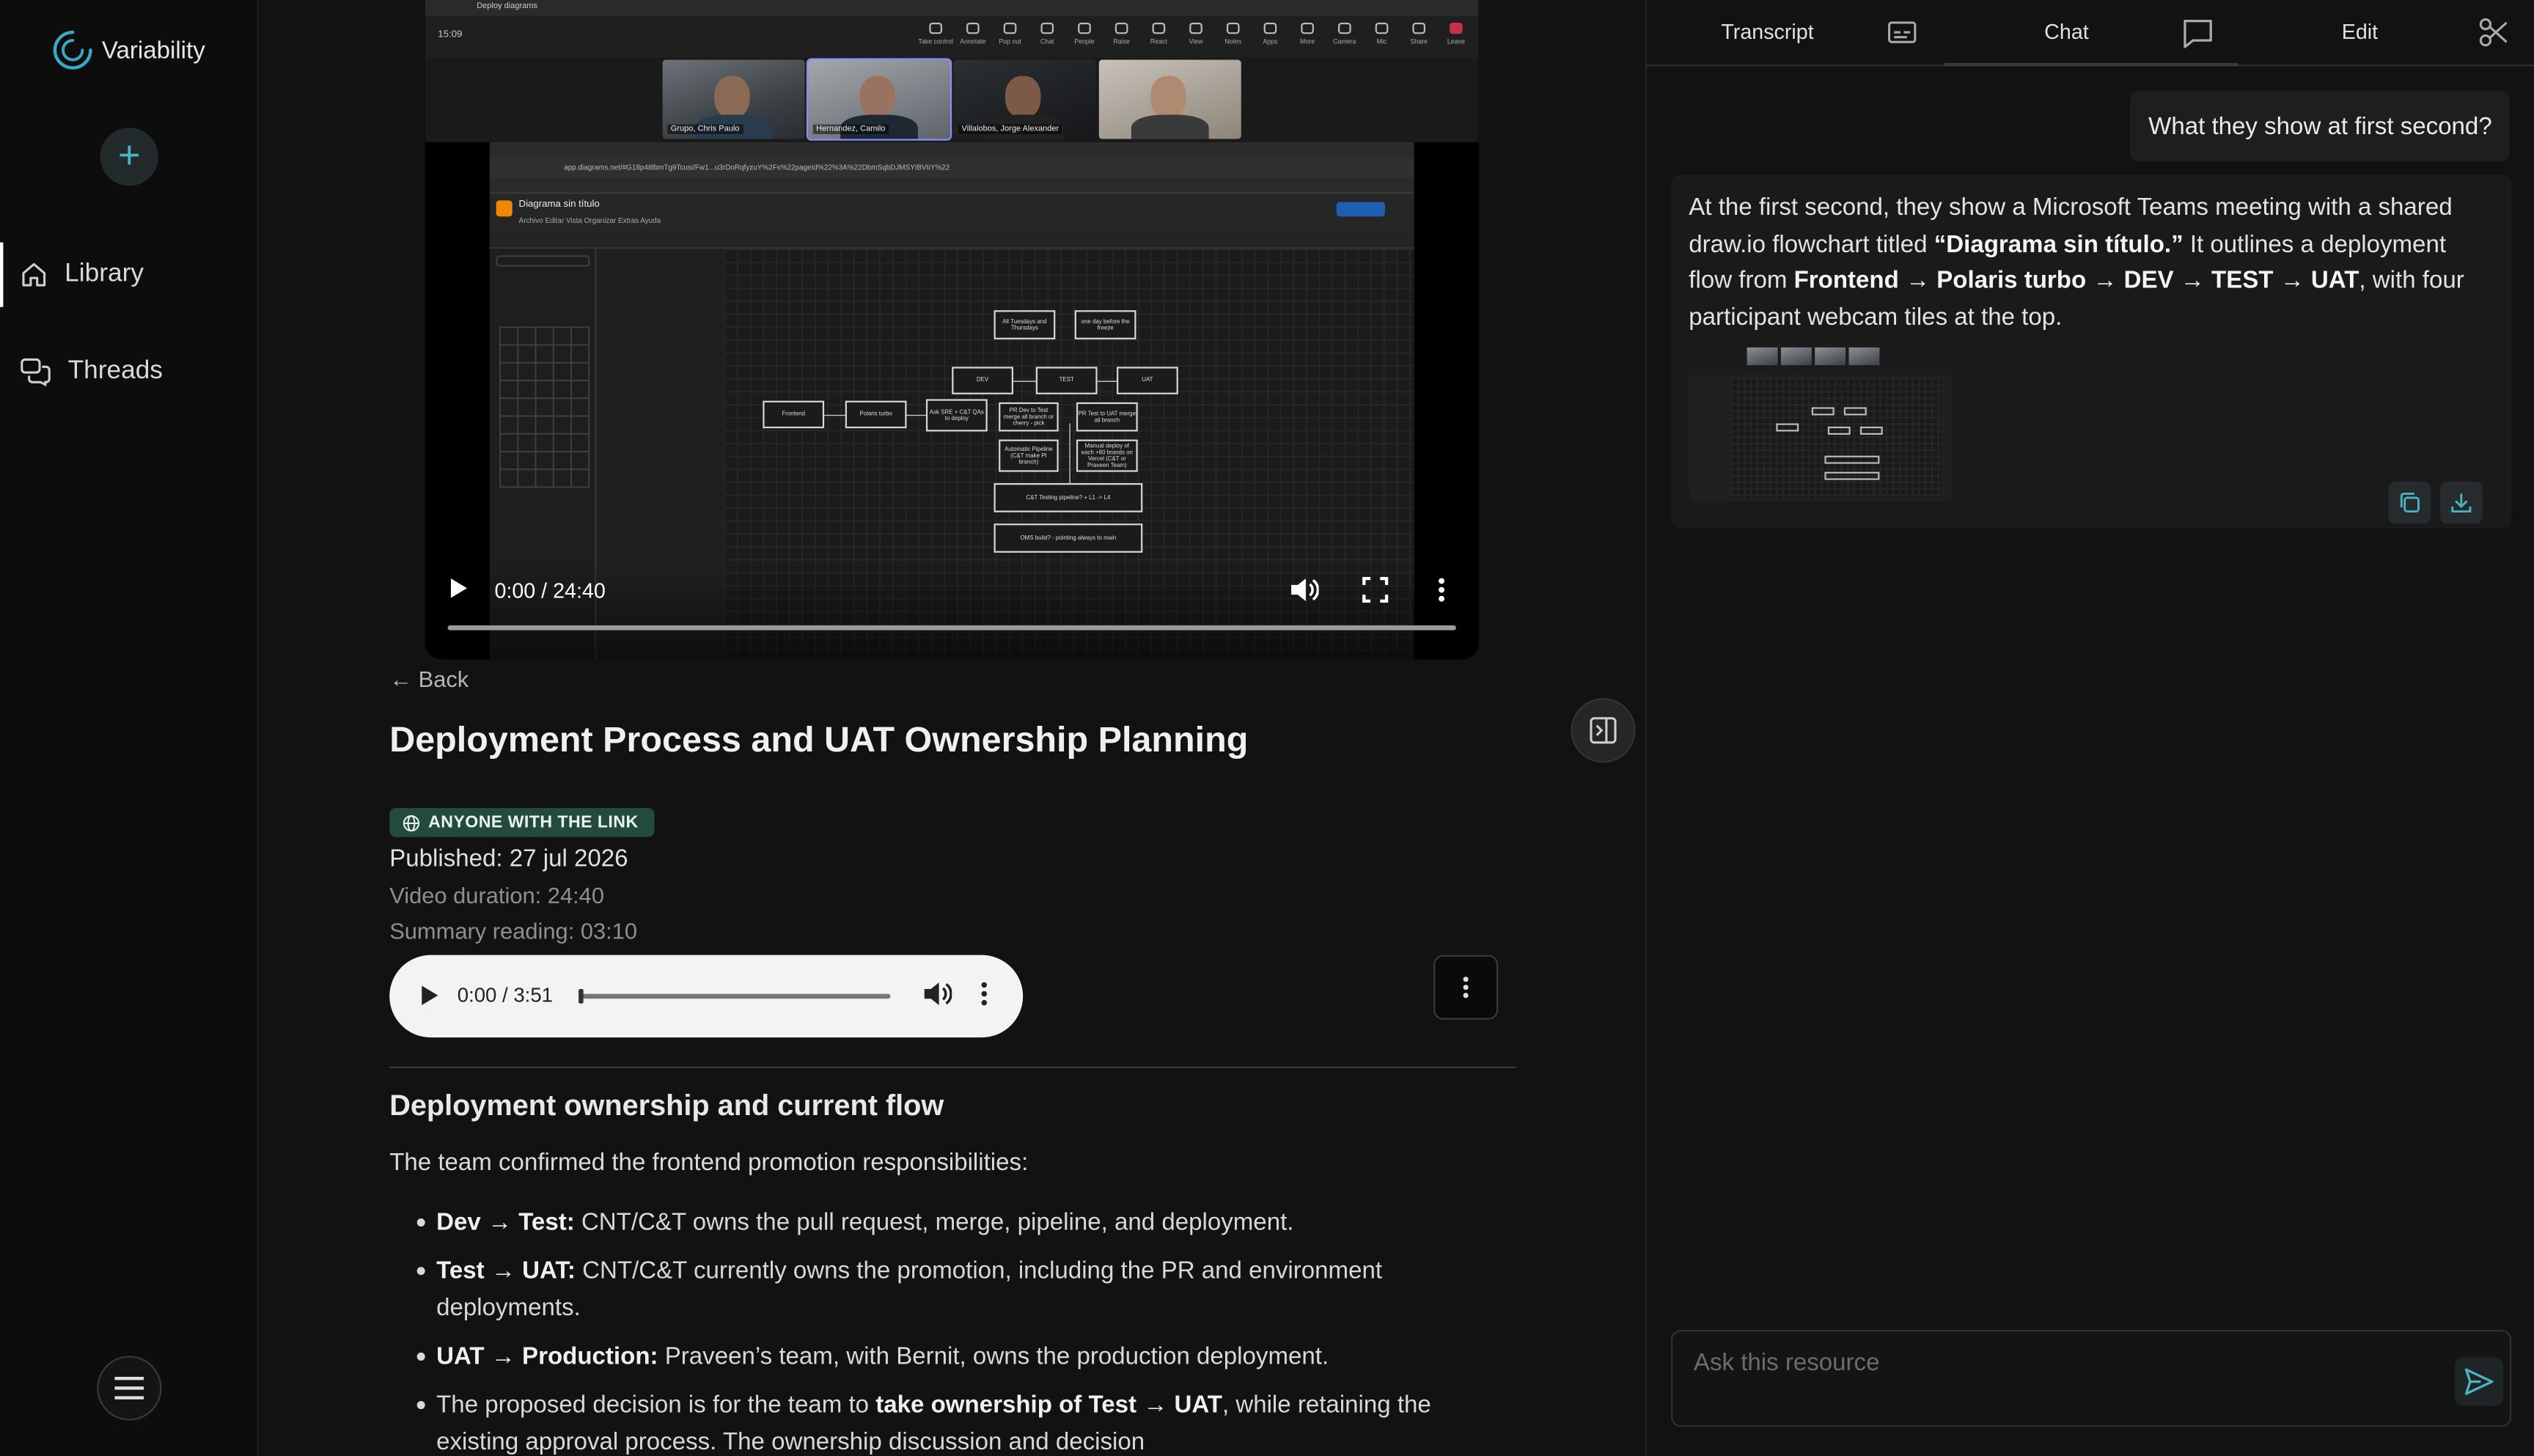 The width and height of the screenshot is (2534, 1456). Describe the element at coordinates (2066, 31) in the screenshot. I see `tab-chat: Chat` at that location.